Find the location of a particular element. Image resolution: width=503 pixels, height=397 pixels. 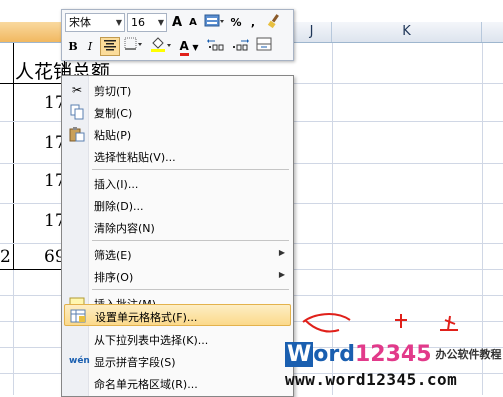

borders-button is located at coordinates (134, 46).